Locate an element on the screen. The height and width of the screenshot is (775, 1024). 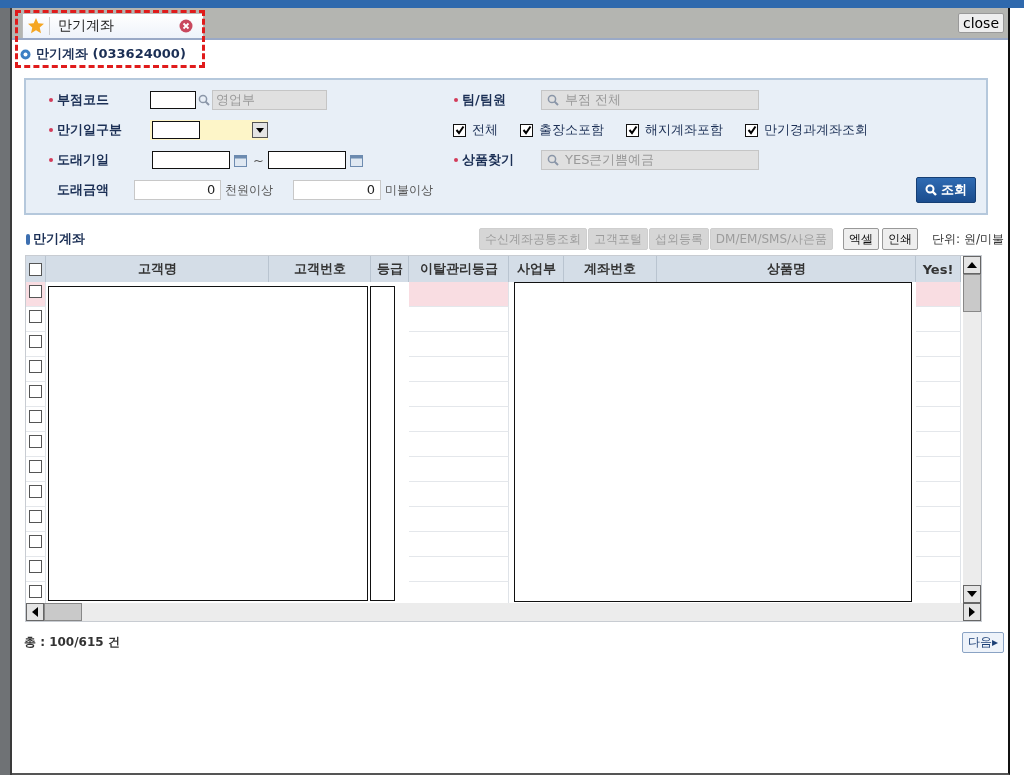
column-header: 고객번호 is located at coordinates (320, 269).